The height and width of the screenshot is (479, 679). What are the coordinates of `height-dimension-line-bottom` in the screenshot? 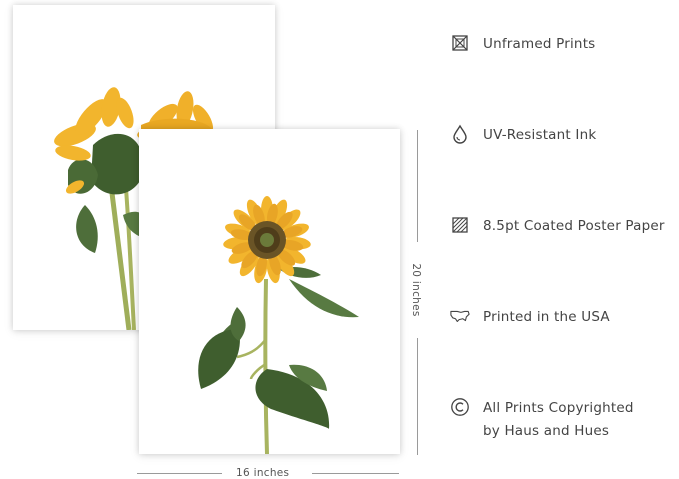 It's located at (417, 396).